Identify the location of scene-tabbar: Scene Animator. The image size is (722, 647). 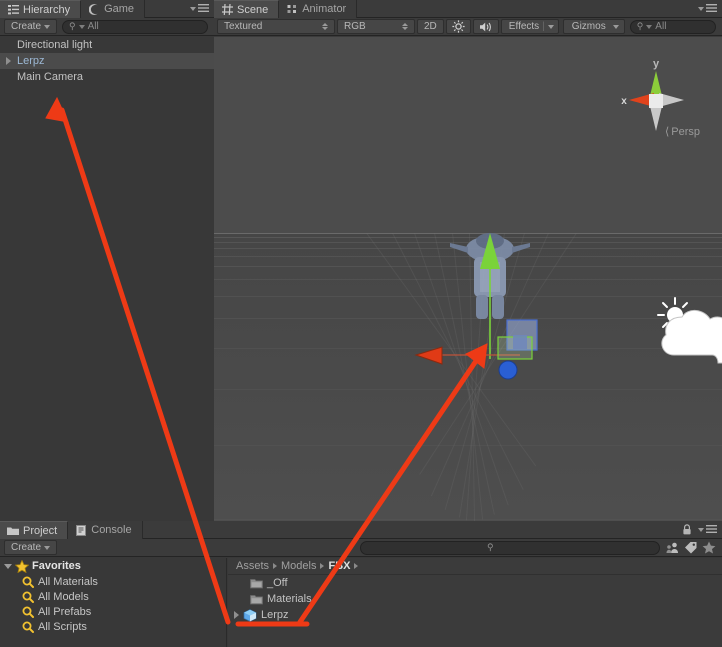
(468, 9).